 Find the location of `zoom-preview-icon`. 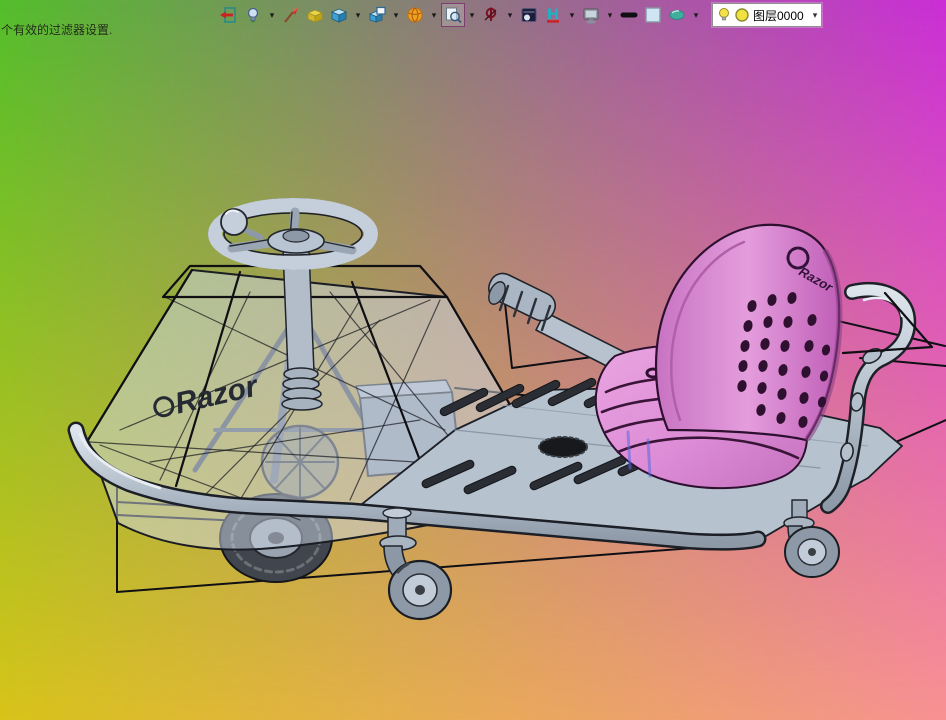

zoom-preview-icon is located at coordinates (454, 15).